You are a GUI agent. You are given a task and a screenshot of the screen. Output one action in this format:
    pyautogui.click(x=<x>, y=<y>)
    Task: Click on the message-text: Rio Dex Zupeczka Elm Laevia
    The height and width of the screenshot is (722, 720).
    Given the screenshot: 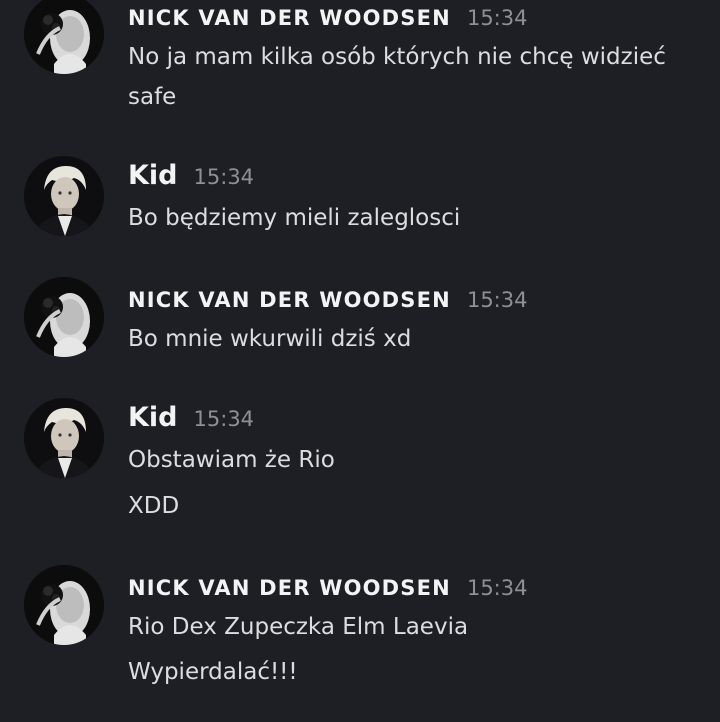 What is the action you would take?
    pyautogui.click(x=298, y=627)
    